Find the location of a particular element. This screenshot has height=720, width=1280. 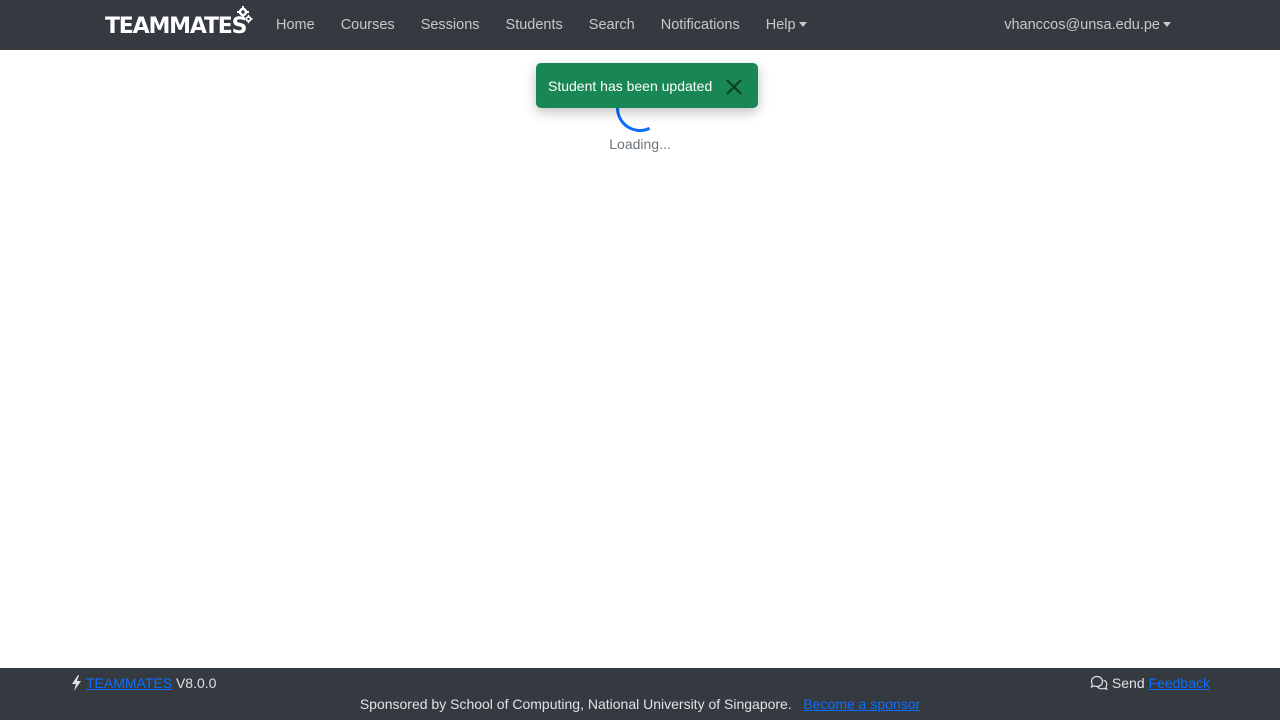

brand-text: TEAMMATES is located at coordinates (176, 26).